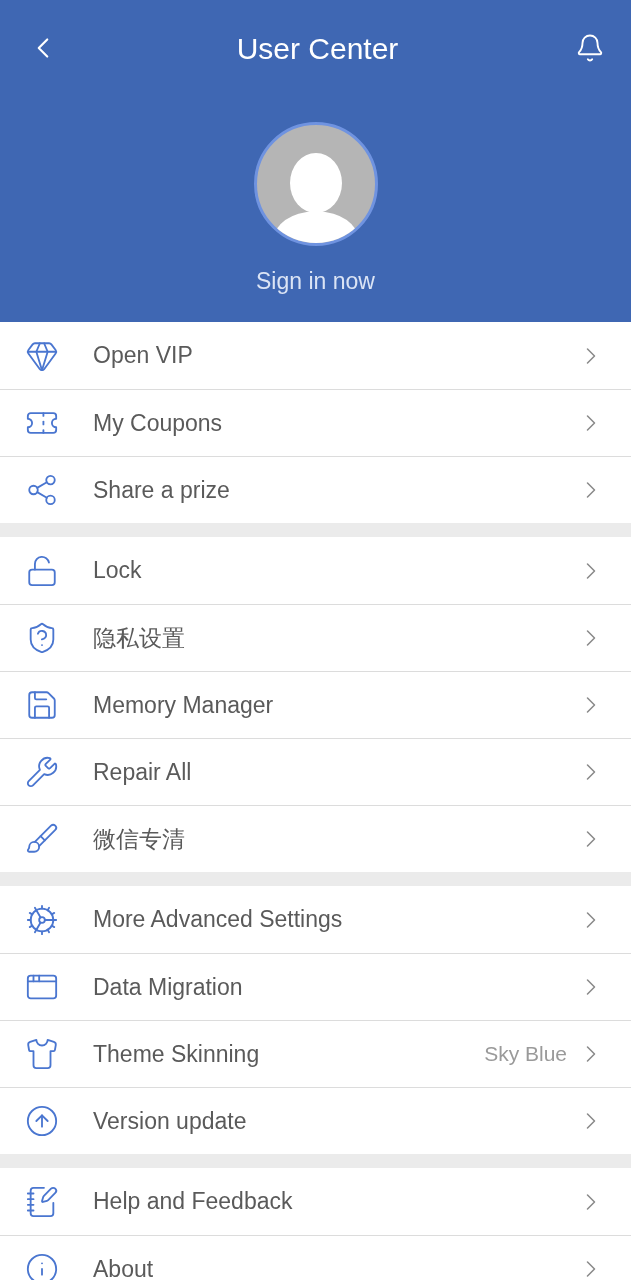 Image resolution: width=631 pixels, height=1280 pixels. Describe the element at coordinates (42, 1121) in the screenshot. I see `up-arrow-circle-icon` at that location.